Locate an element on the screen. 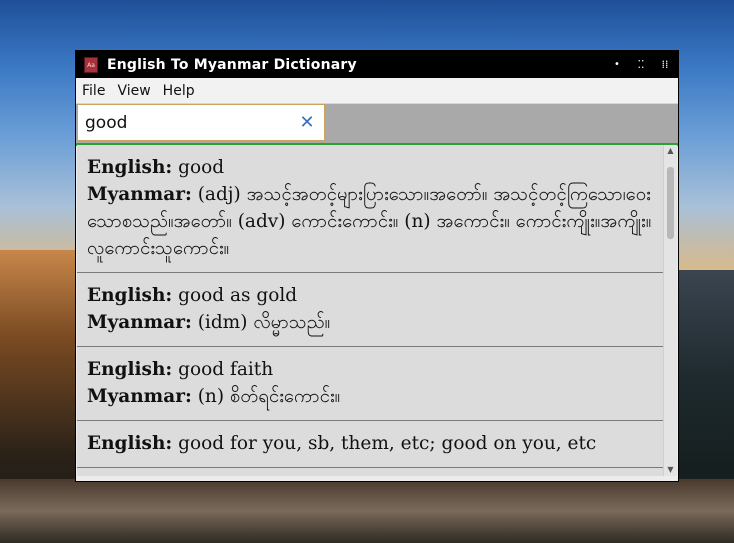 Image resolution: width=734 pixels, height=543 pixels. minimize-icon: • is located at coordinates (617, 64).